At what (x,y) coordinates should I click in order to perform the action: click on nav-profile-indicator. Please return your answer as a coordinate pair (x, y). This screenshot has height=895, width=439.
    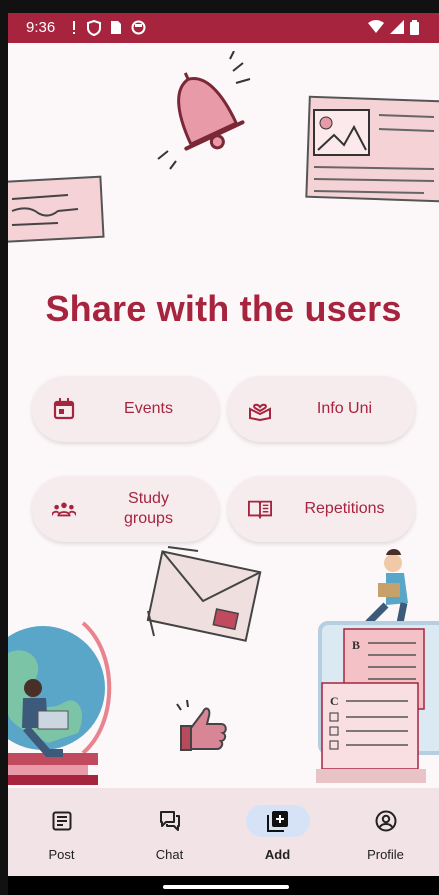
    Looking at the image, I should click on (386, 821).